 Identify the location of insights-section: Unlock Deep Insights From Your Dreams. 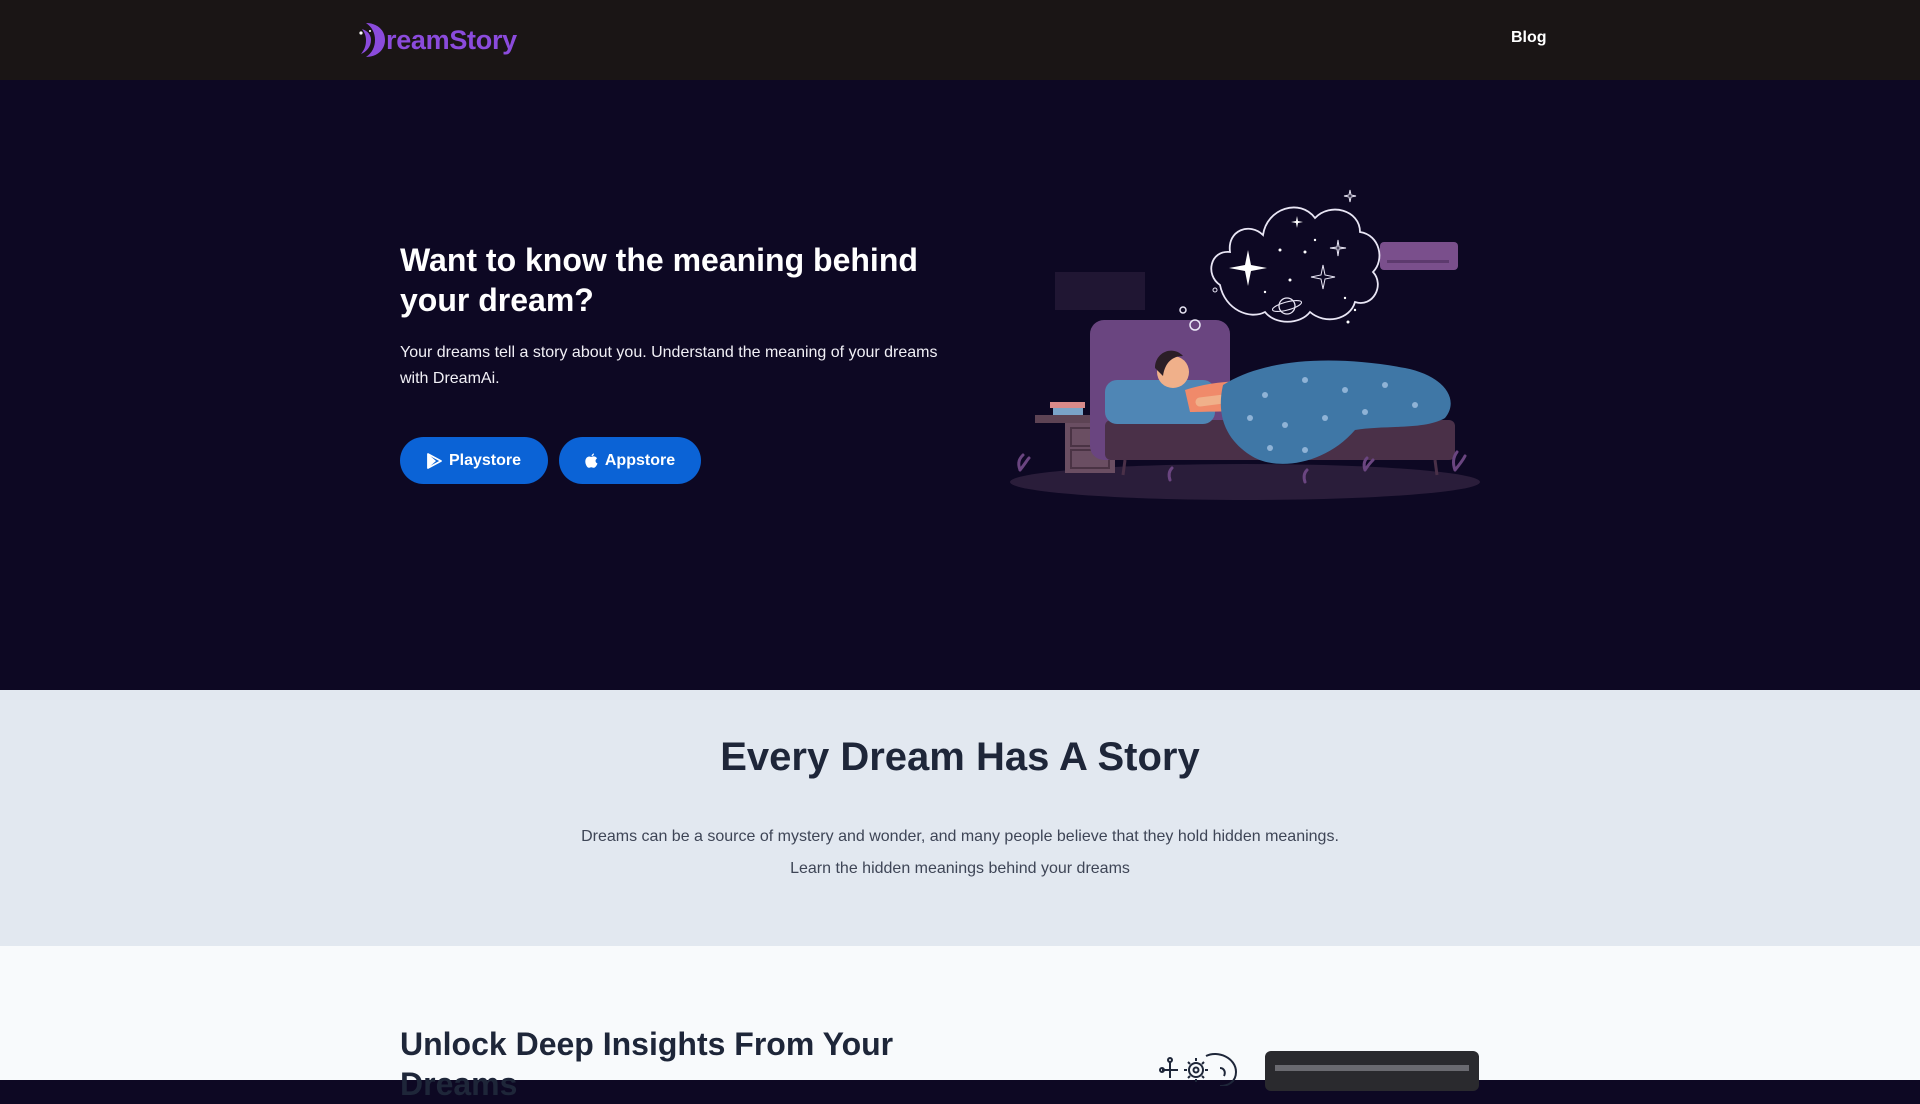
(960, 1024).